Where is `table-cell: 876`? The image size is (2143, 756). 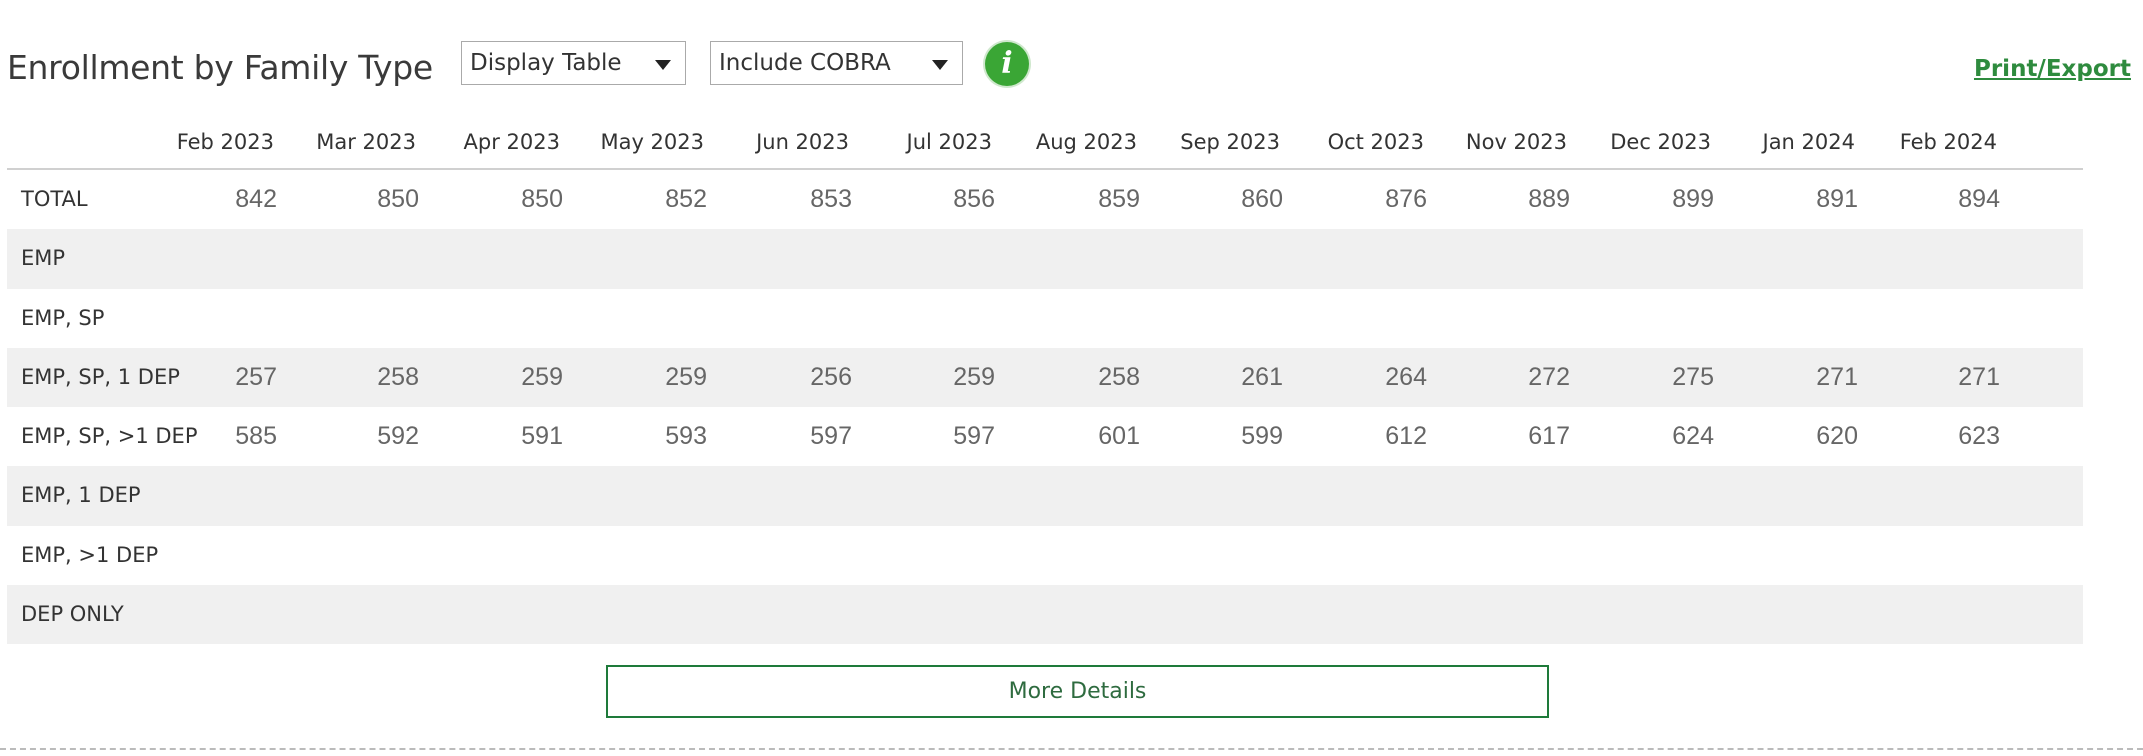 table-cell: 876 is located at coordinates (1406, 199).